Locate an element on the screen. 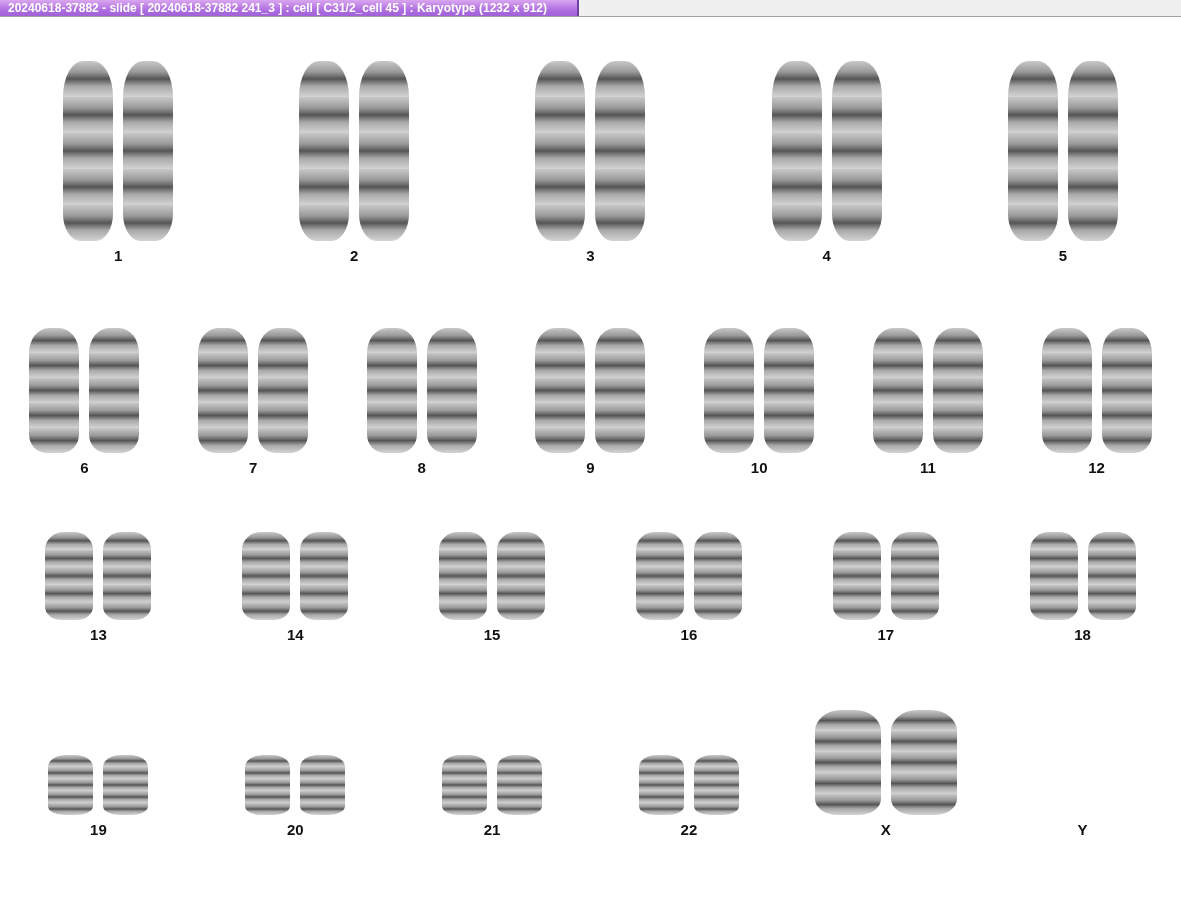 The height and width of the screenshot is (898, 1181). chromosome-label: 18 is located at coordinates (1082, 635).